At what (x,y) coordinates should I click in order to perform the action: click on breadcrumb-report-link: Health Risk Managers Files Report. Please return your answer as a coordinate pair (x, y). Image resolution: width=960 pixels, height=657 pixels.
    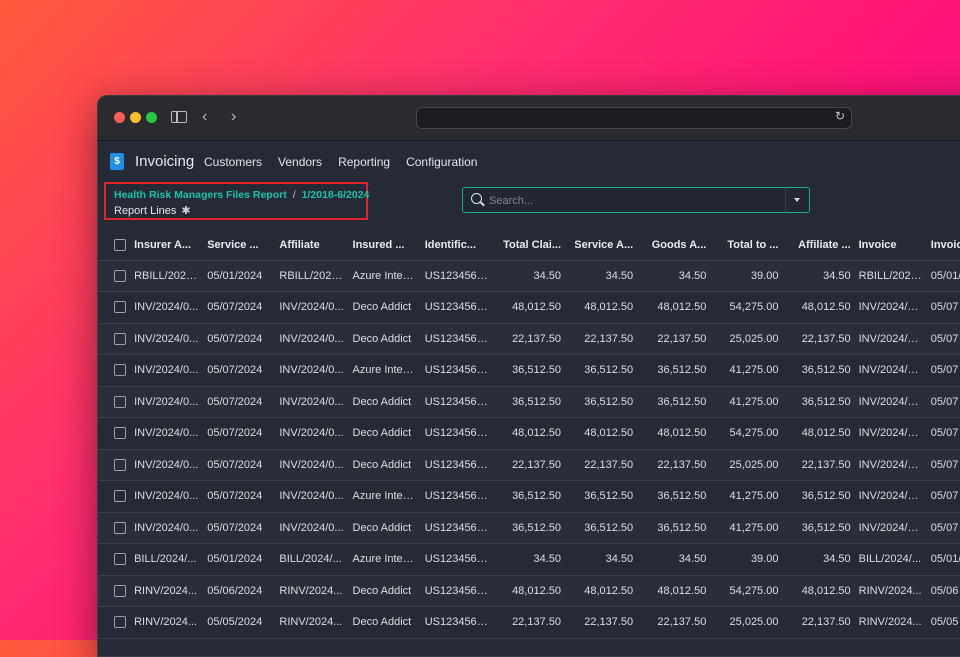
    Looking at the image, I should click on (200, 195).